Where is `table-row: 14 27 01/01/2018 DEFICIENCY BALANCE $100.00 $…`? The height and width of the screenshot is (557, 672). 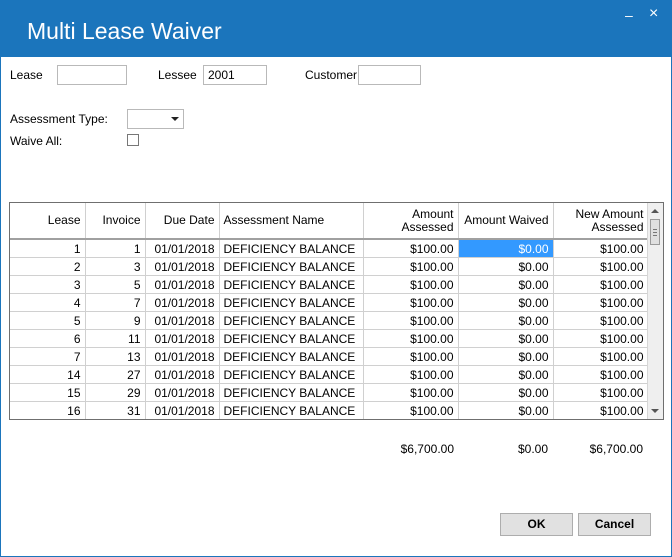 table-row: 14 27 01/01/2018 DEFICIENCY BALANCE $100.00 $… is located at coordinates (329, 374).